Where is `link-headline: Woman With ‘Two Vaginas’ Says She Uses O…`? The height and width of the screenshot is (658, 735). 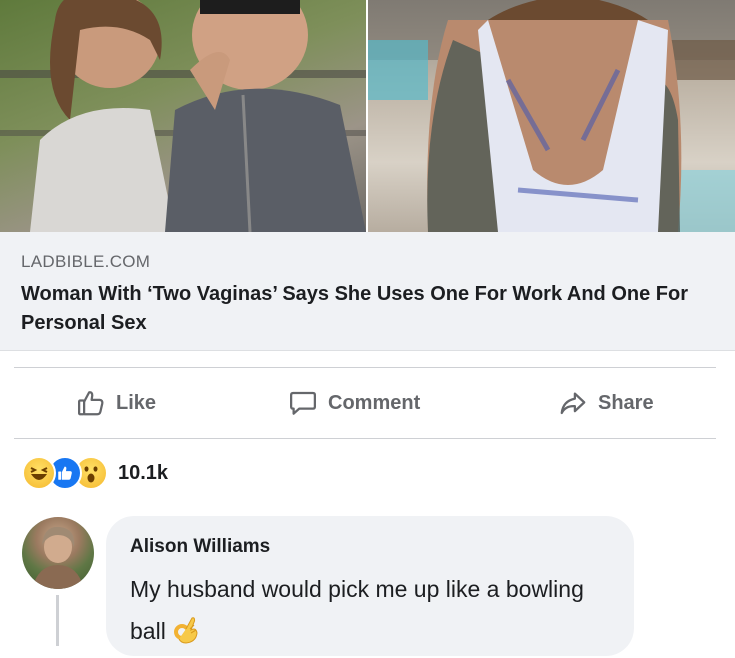
link-headline: Woman With ‘Two Vaginas’ Says She Uses O… is located at coordinates (371, 309).